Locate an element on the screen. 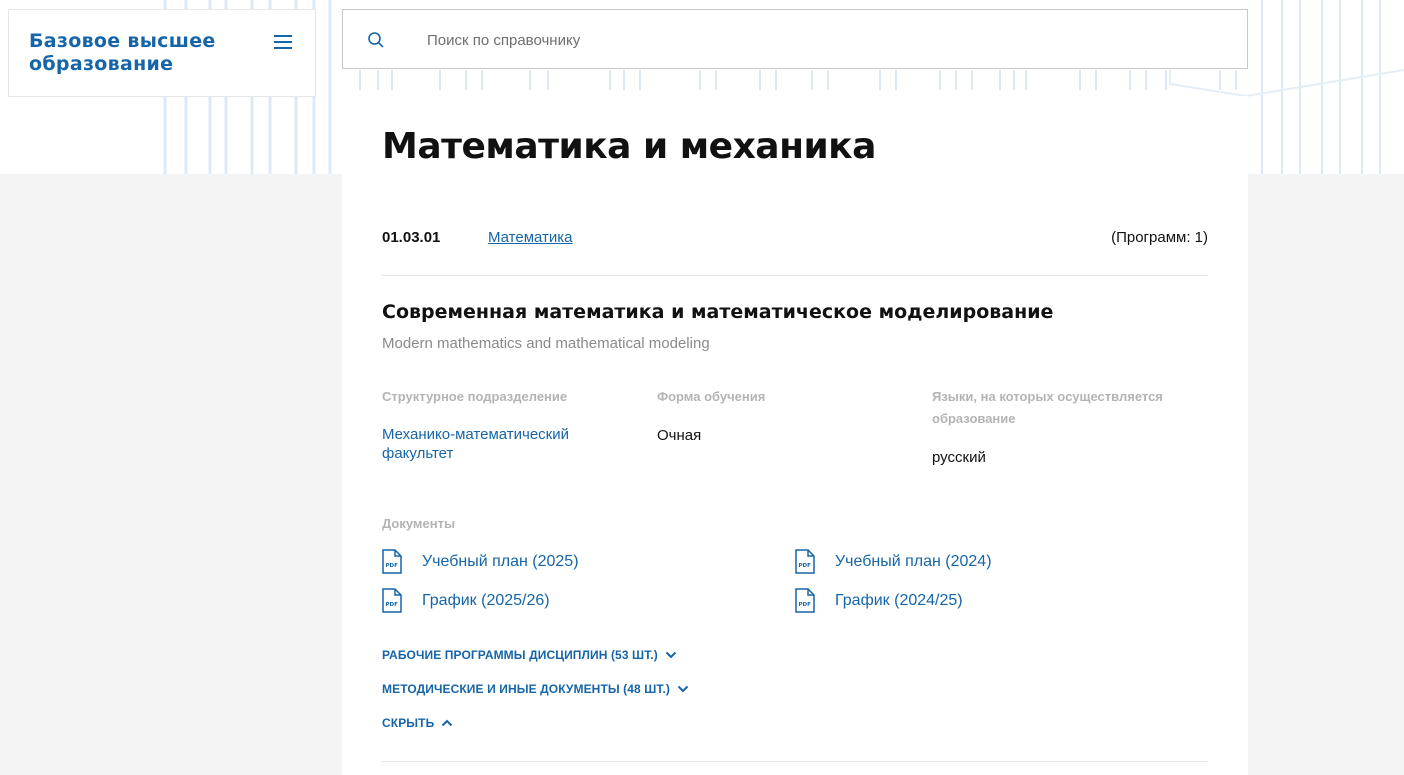 This screenshot has width=1404, height=775. toggle-label: СКРЫТЬ is located at coordinates (408, 723).